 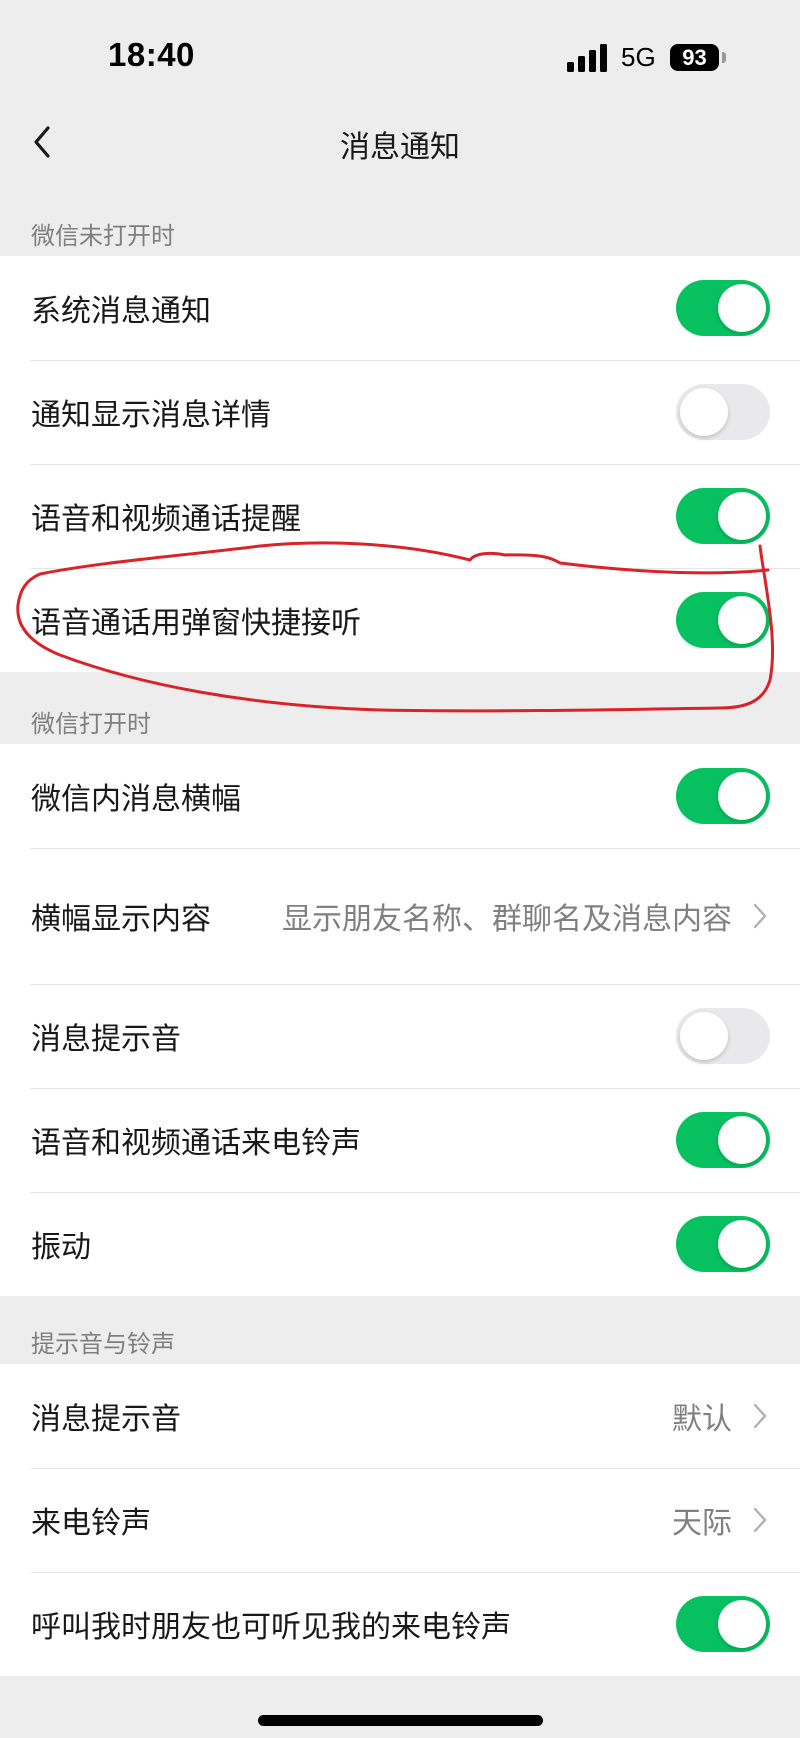 What do you see at coordinates (400, 147) in the screenshot?
I see `page-title: 消息通知` at bounding box center [400, 147].